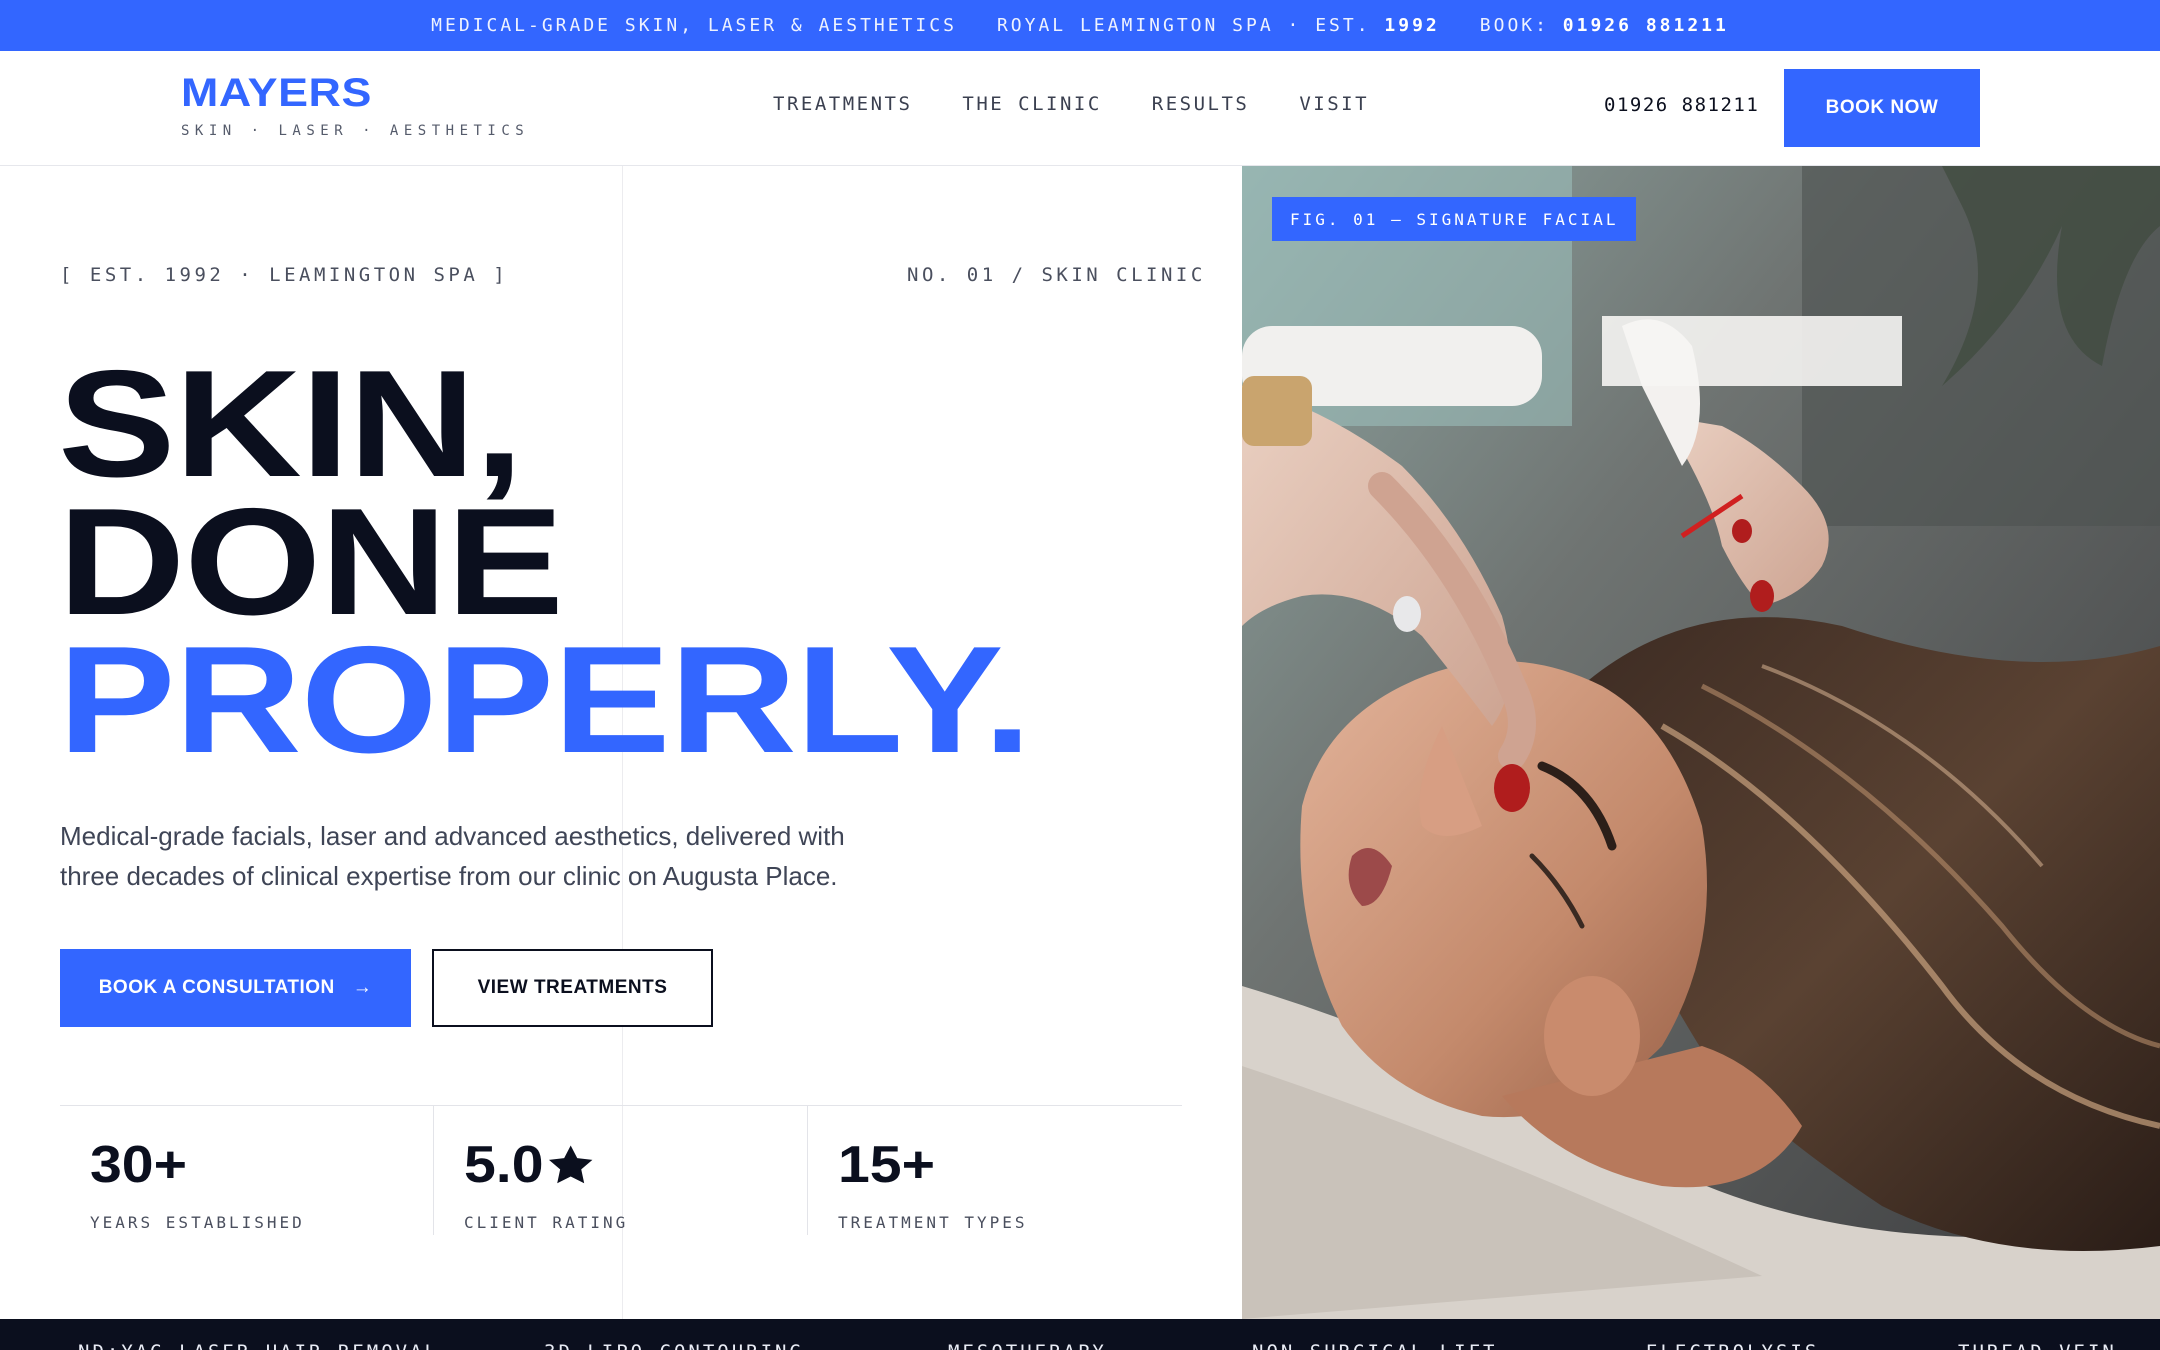 This screenshot has width=2160, height=1350. What do you see at coordinates (1802, 1345) in the screenshot?
I see `ticker-item: ELECTROLYSIS` at bounding box center [1802, 1345].